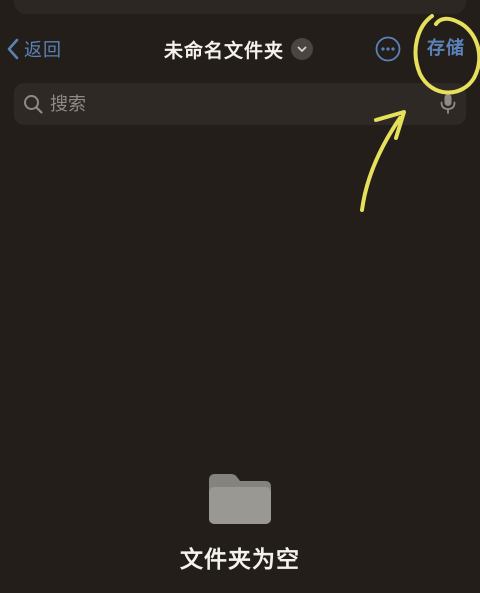  I want to click on search-input, so click(240, 104).